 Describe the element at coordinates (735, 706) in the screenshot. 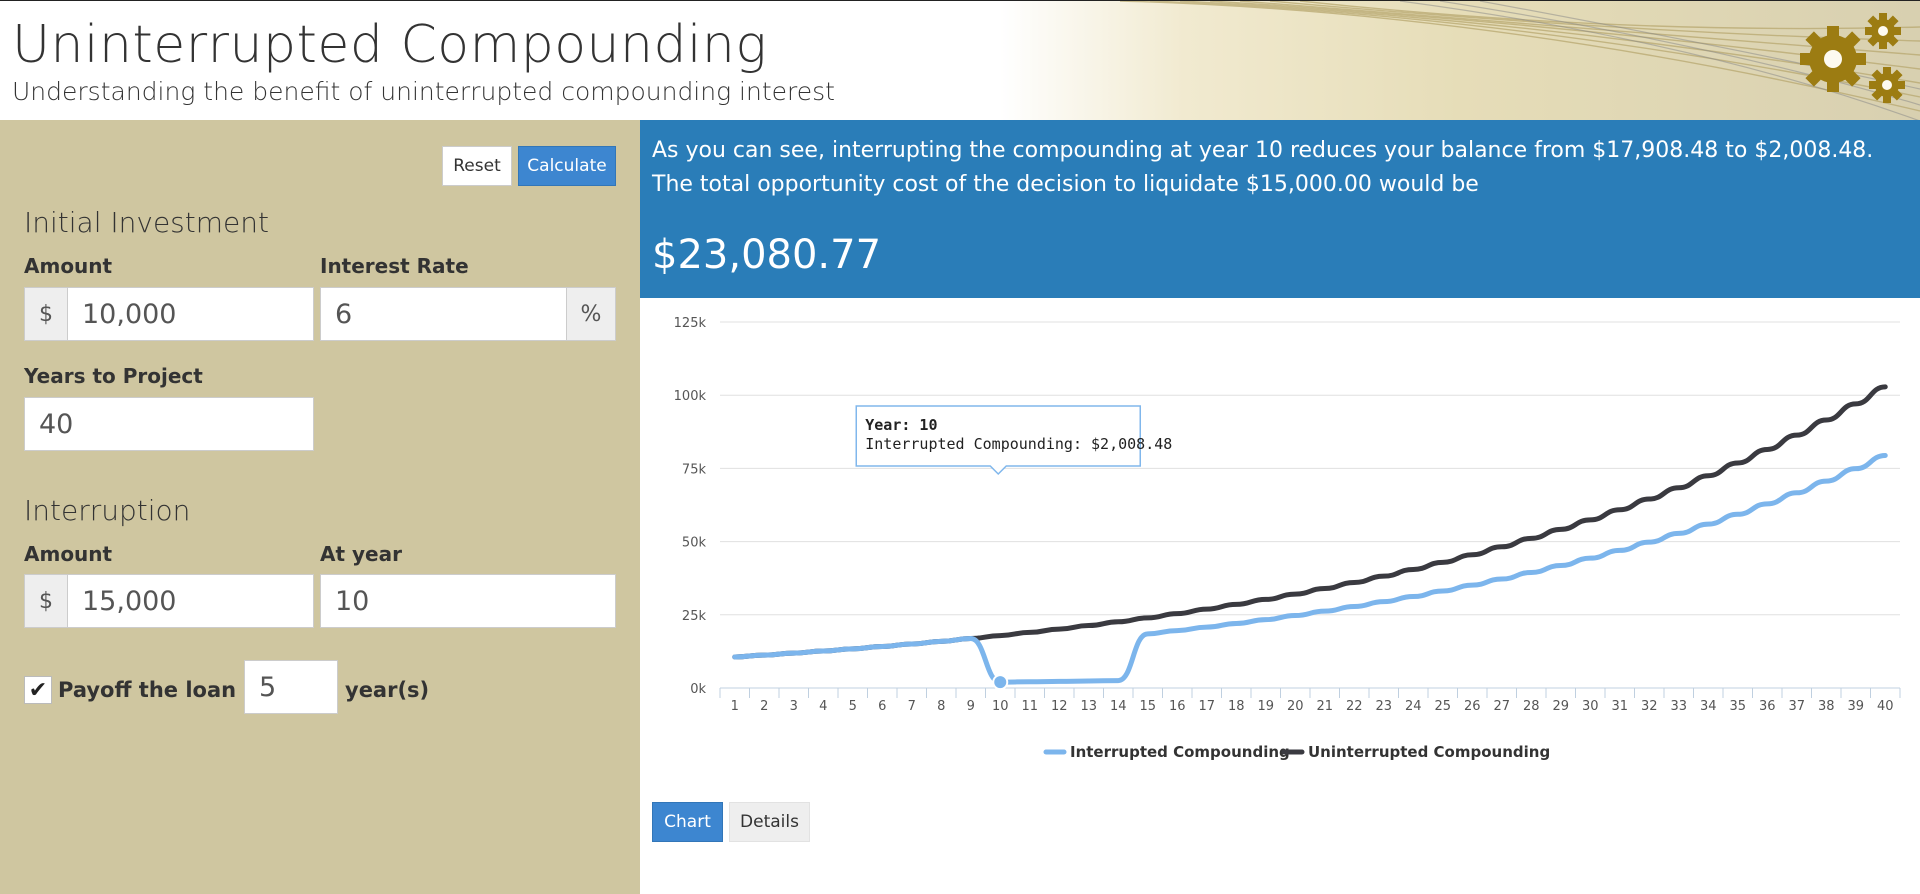

I see `x-tick-label: 1` at that location.